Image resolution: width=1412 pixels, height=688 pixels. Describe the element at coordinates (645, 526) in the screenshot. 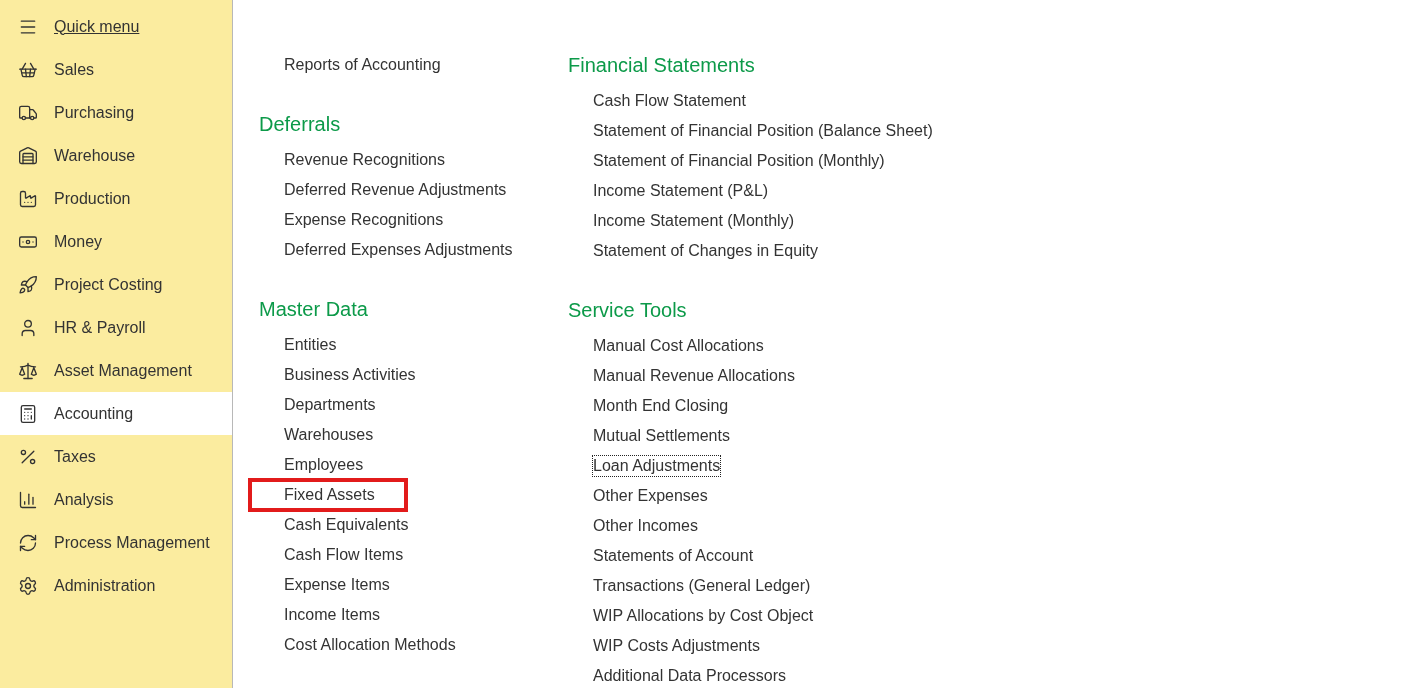

I see `menu-link: Other Incomes` at that location.